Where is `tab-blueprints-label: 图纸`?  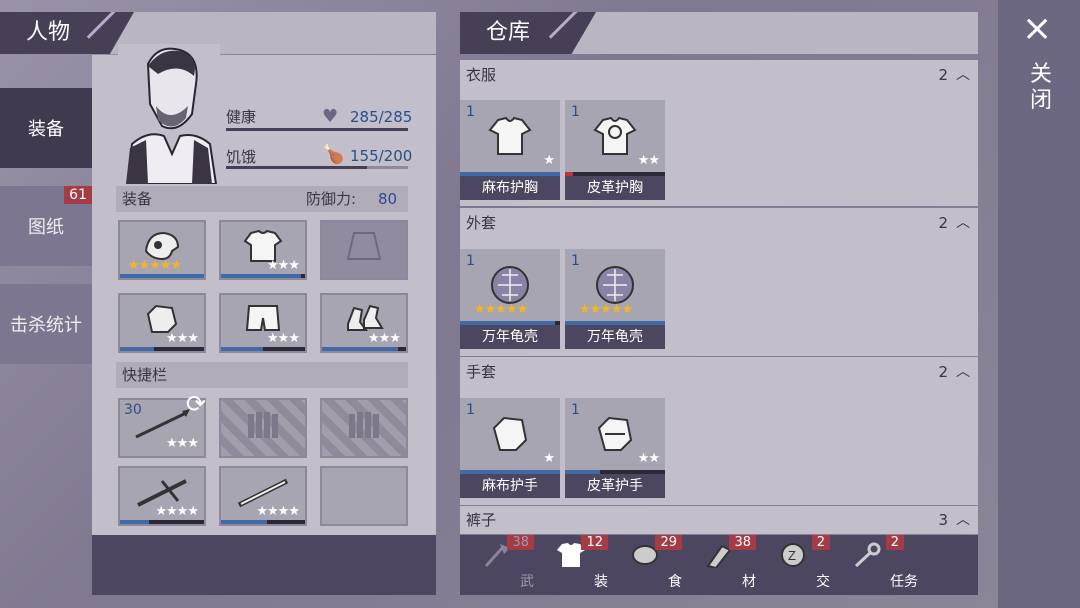
tab-blueprints-label: 图纸 is located at coordinates (46, 227).